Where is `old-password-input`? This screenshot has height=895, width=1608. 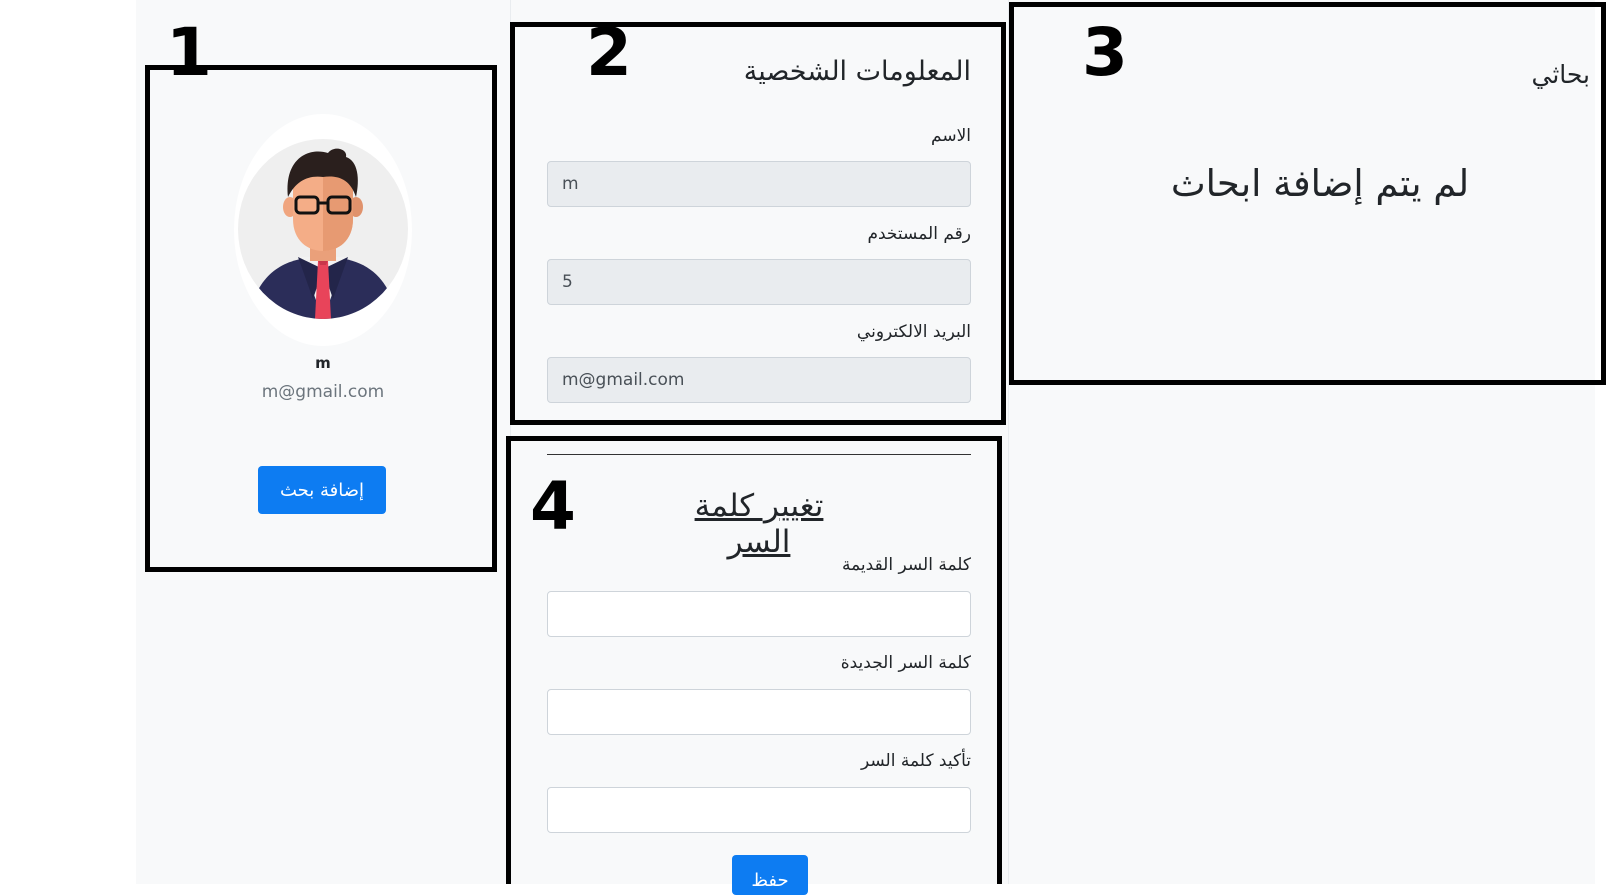 old-password-input is located at coordinates (759, 614).